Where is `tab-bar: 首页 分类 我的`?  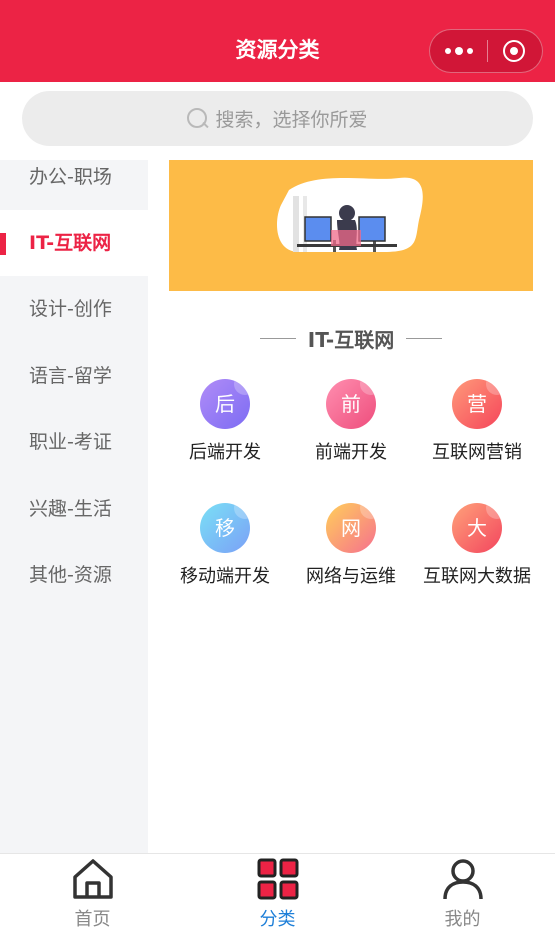 tab-bar: 首页 分类 我的 is located at coordinates (277, 891).